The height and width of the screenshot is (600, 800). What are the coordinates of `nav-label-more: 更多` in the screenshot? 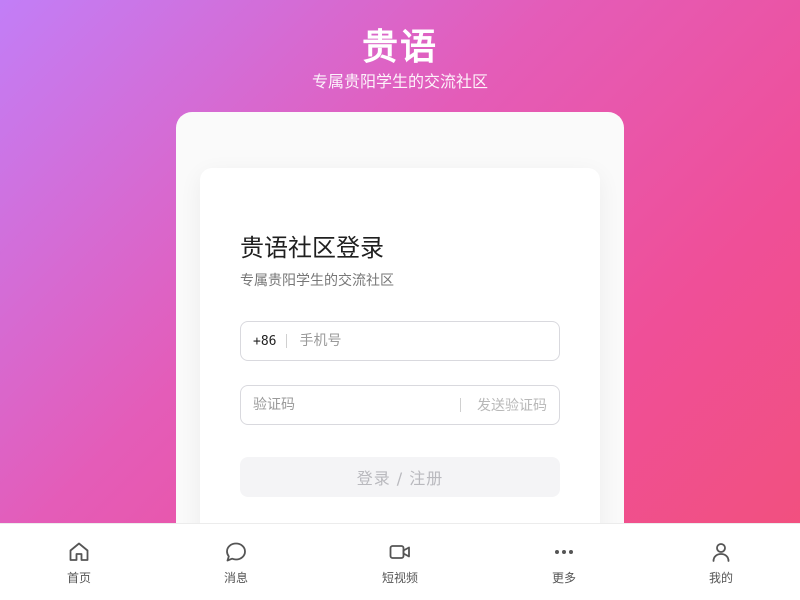 It's located at (563, 578).